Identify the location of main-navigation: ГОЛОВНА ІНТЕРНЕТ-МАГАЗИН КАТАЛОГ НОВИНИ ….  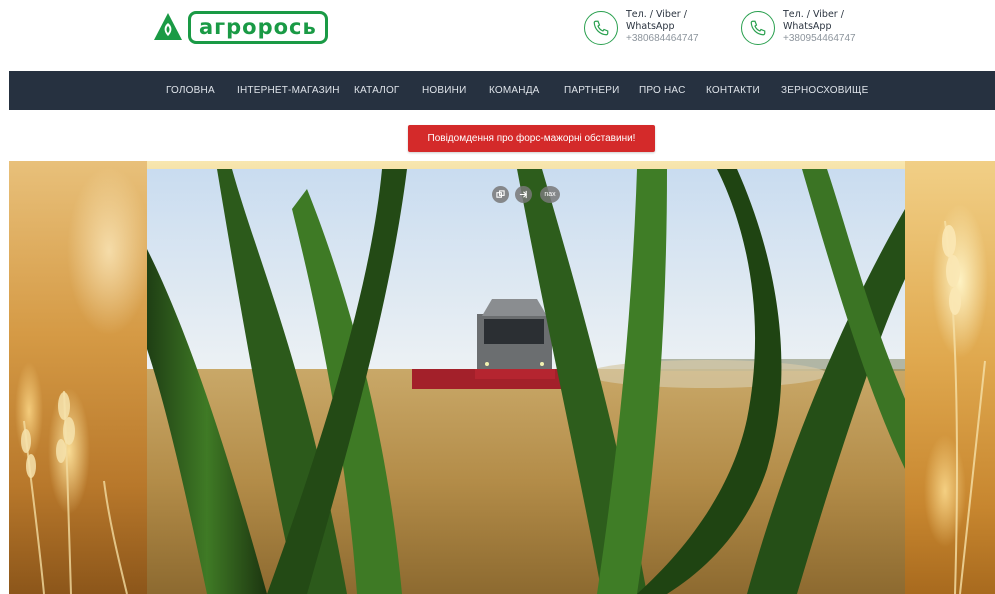
(502, 90).